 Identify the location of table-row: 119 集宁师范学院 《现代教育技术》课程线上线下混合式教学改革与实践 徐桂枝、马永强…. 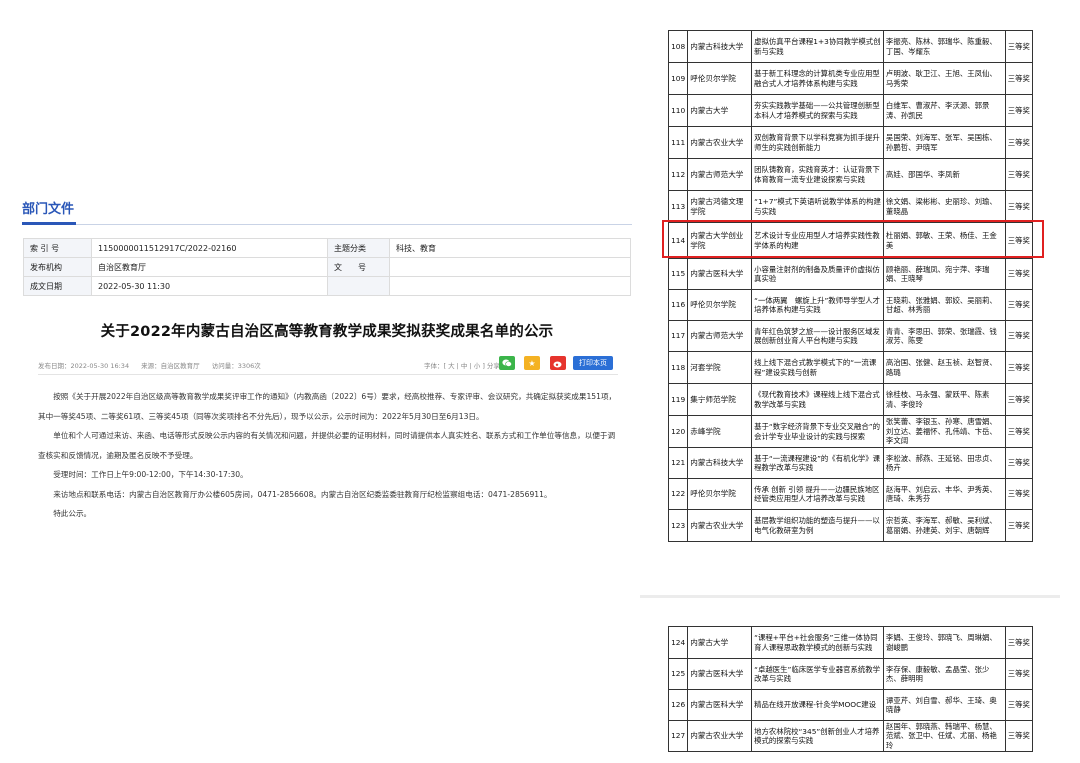
(850, 399).